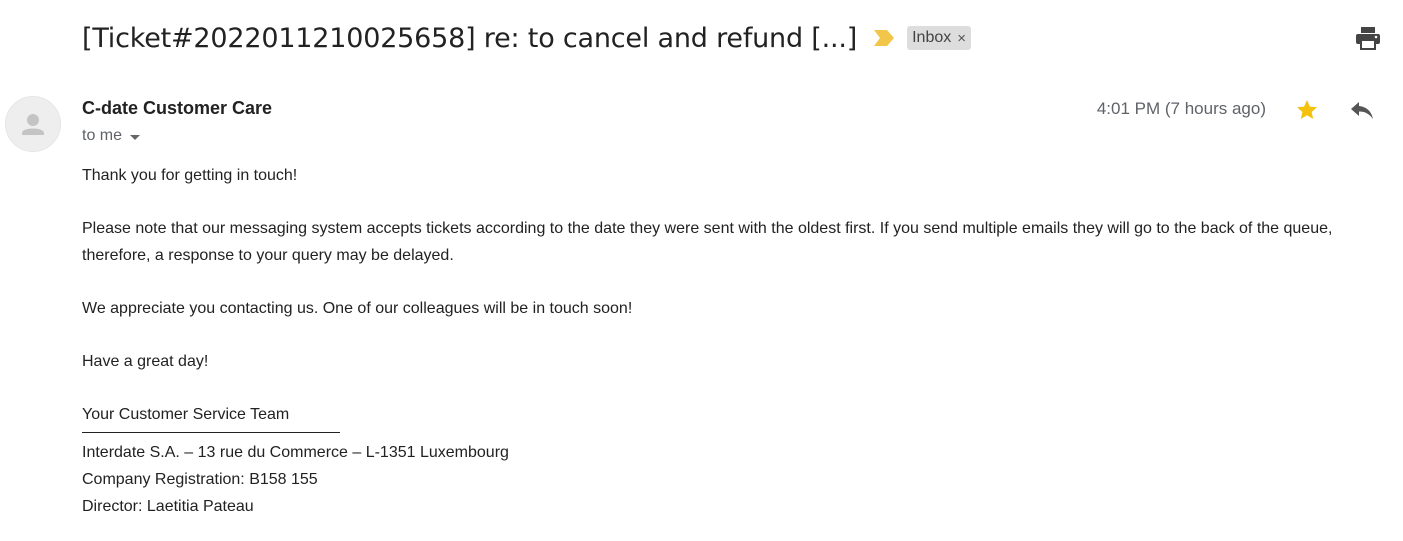  Describe the element at coordinates (932, 37) in the screenshot. I see `label-name: Inbox` at that location.